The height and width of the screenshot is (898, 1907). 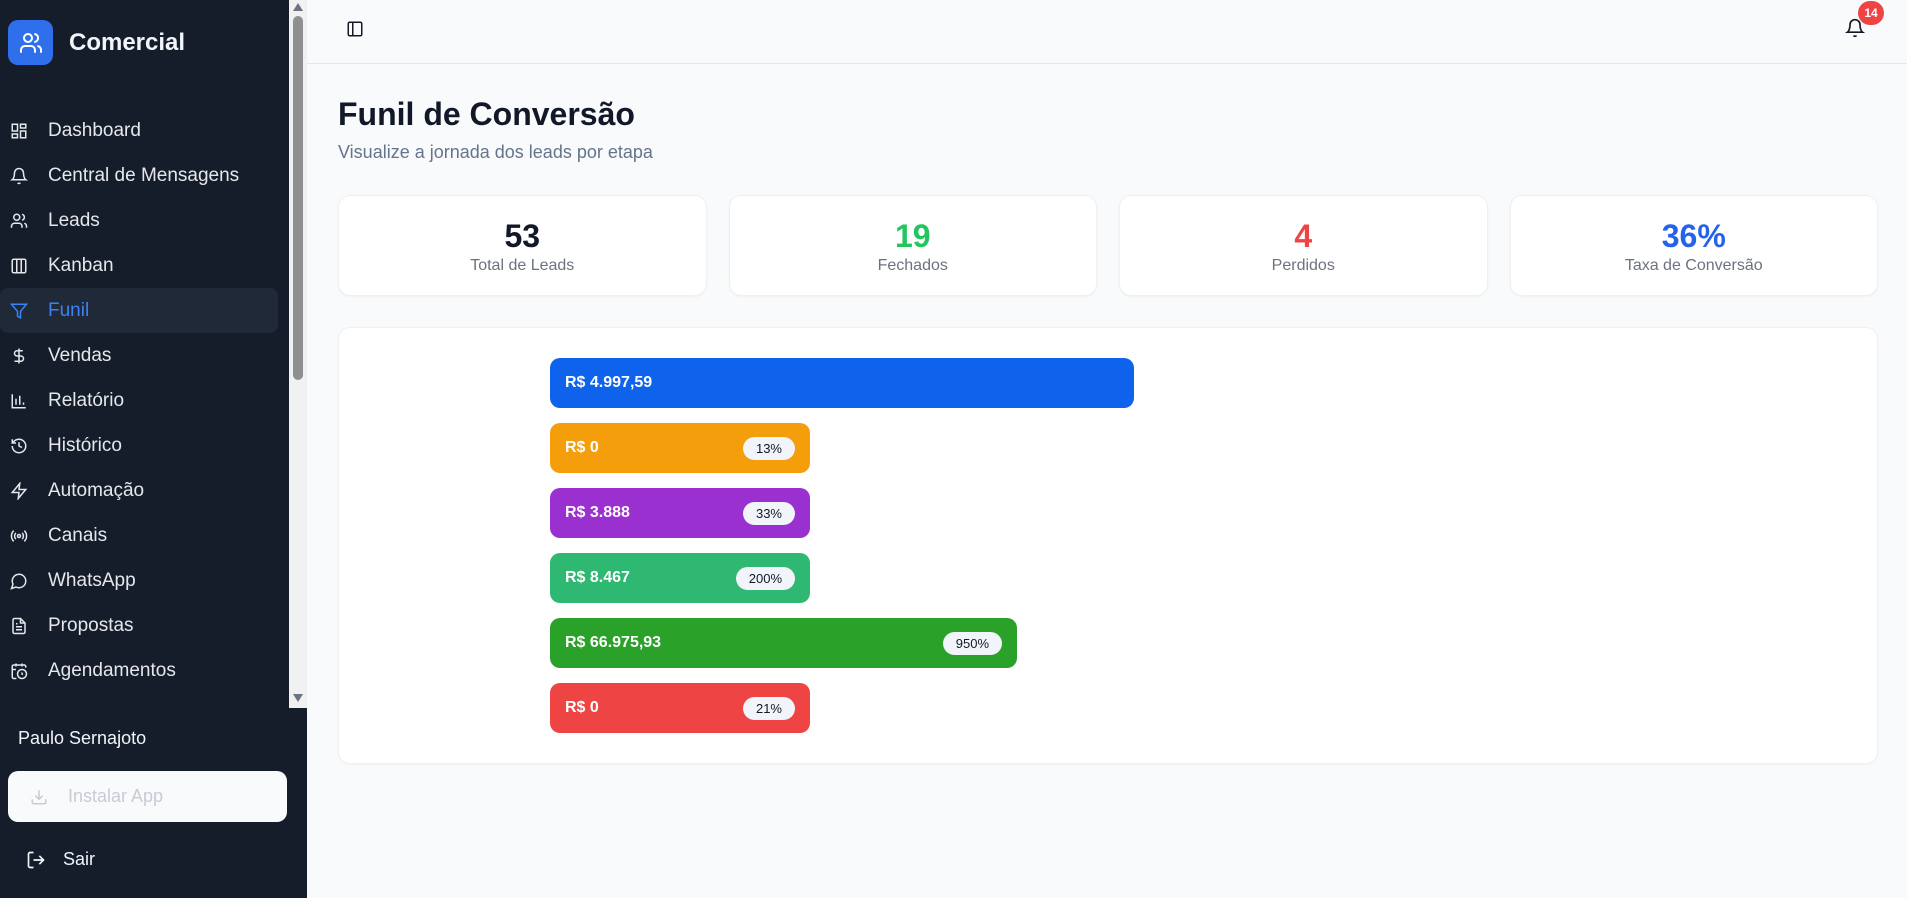 I want to click on sidebar-item-historico: Histórico, so click(x=139, y=445).